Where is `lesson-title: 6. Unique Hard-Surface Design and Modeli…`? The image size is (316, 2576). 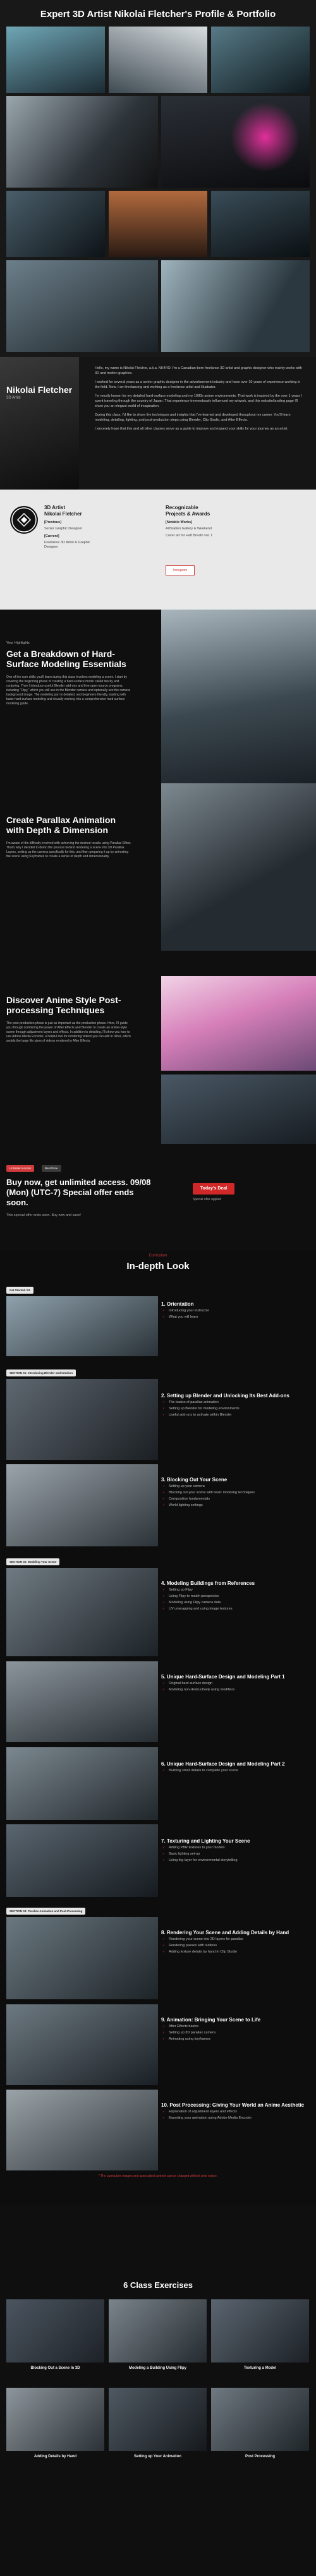 lesson-title: 6. Unique Hard-Surface Design and Modeli… is located at coordinates (223, 1764).